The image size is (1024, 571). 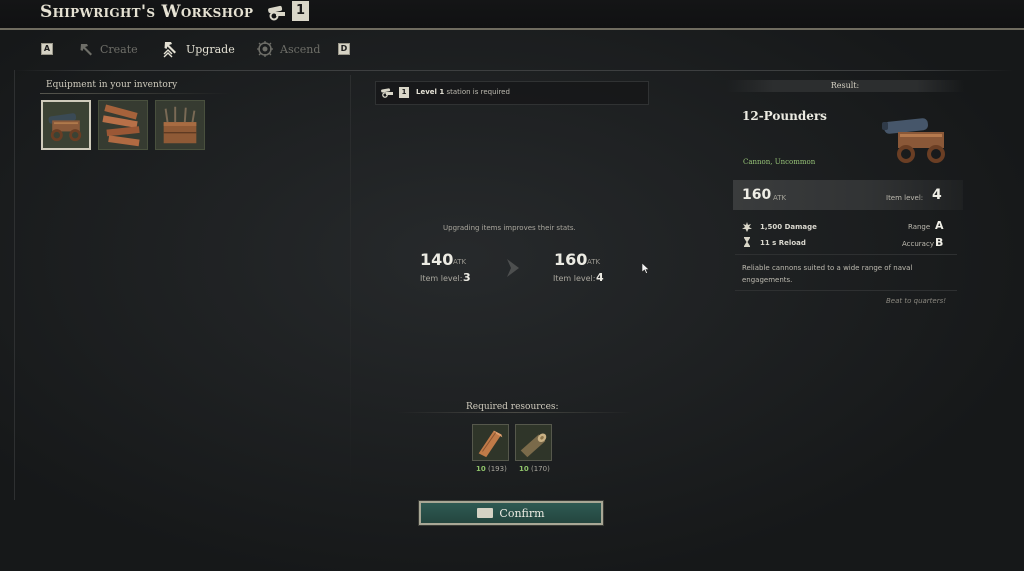 I want to click on result-atk-value: 160, so click(x=757, y=195).